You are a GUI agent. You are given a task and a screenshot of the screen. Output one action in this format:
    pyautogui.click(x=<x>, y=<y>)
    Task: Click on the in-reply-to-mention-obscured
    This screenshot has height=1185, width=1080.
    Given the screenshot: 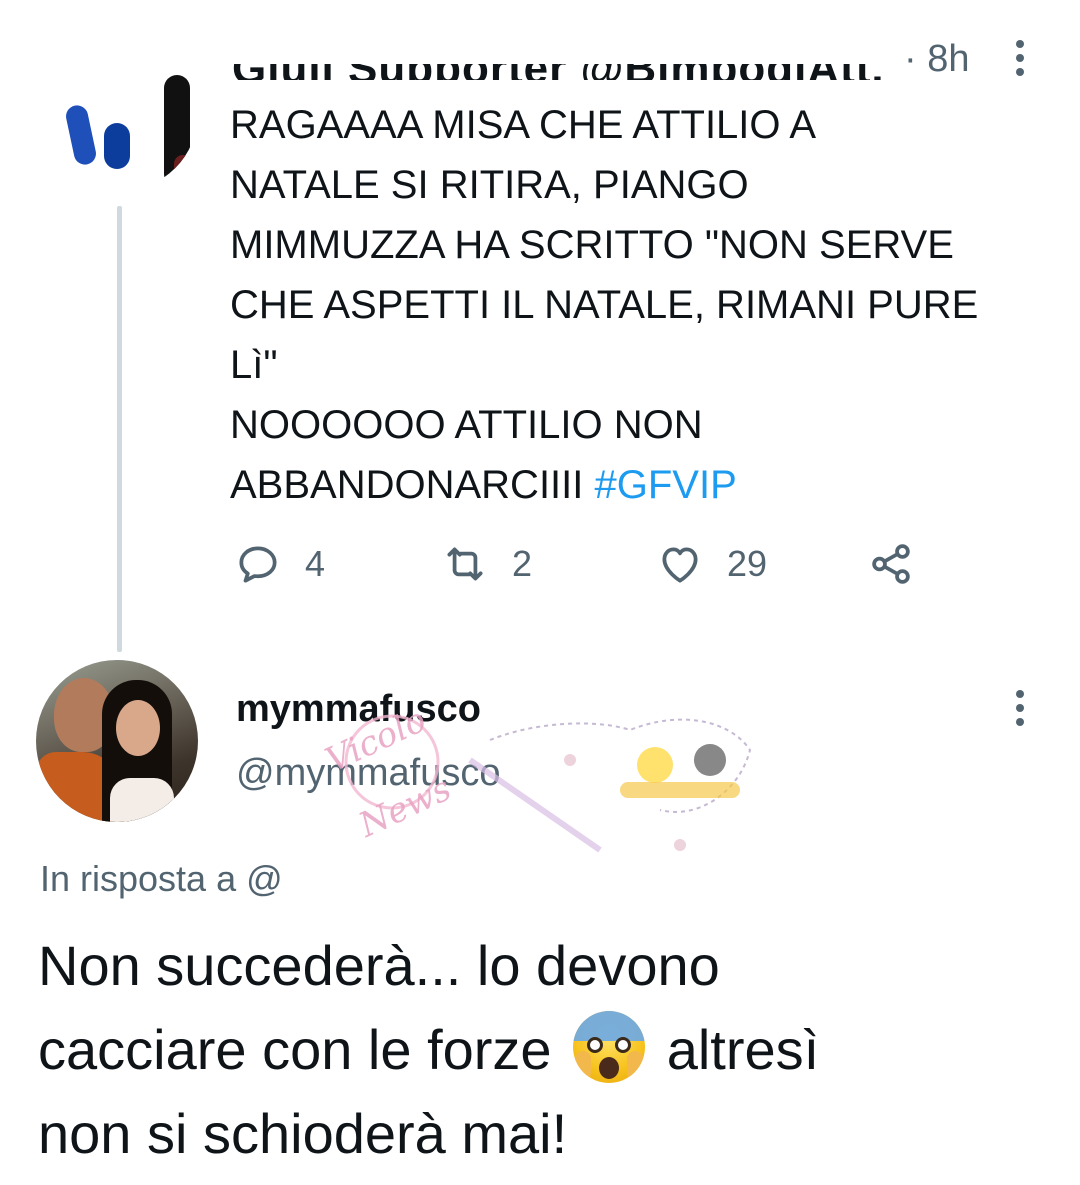 What is the action you would take?
    pyautogui.click(x=443, y=881)
    